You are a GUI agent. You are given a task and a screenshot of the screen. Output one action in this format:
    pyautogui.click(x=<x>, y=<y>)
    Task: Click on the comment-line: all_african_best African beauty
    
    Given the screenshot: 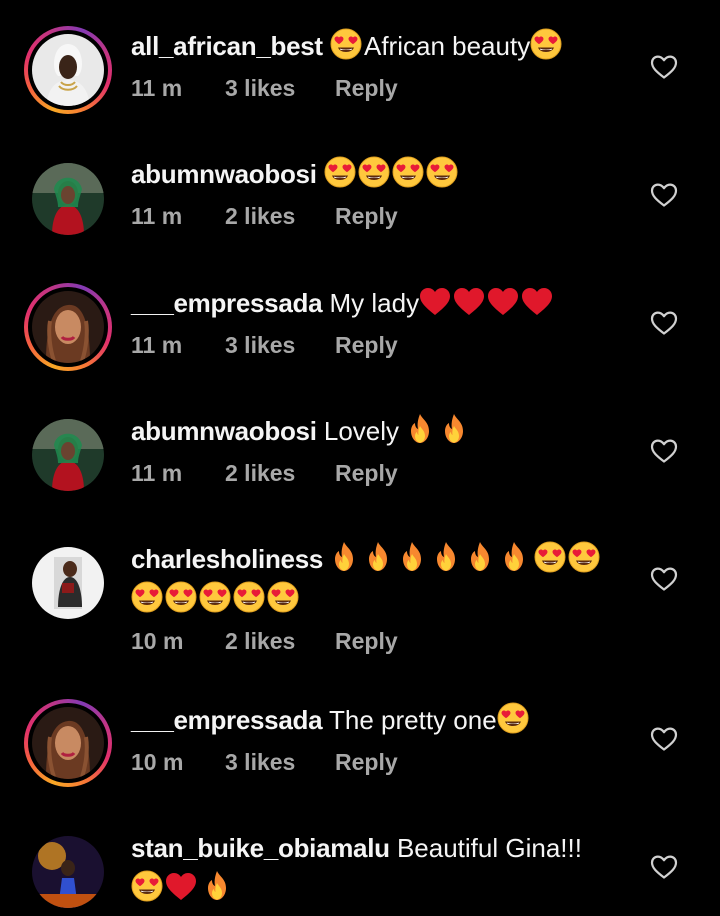 What is the action you would take?
    pyautogui.click(x=376, y=46)
    